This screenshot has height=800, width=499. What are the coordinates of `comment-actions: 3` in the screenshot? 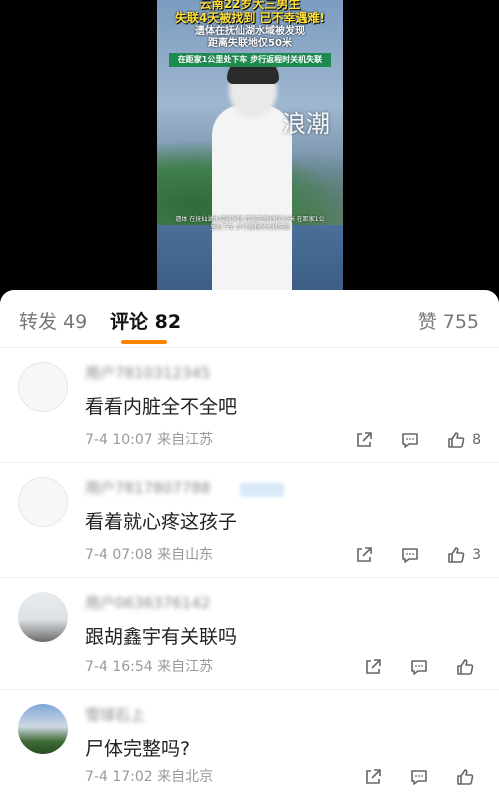 It's located at (404, 555).